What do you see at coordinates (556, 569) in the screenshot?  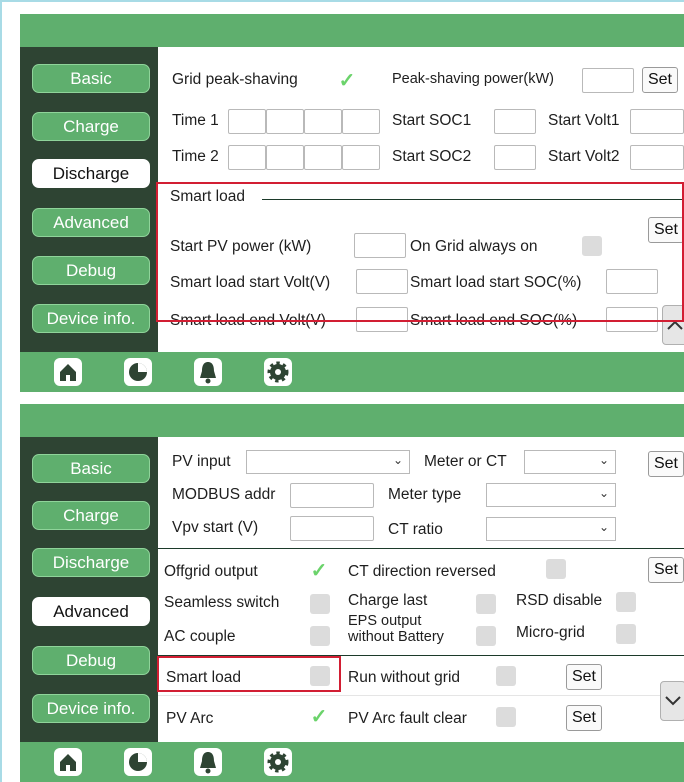 I see `ct-direction-reversed-checkbox` at bounding box center [556, 569].